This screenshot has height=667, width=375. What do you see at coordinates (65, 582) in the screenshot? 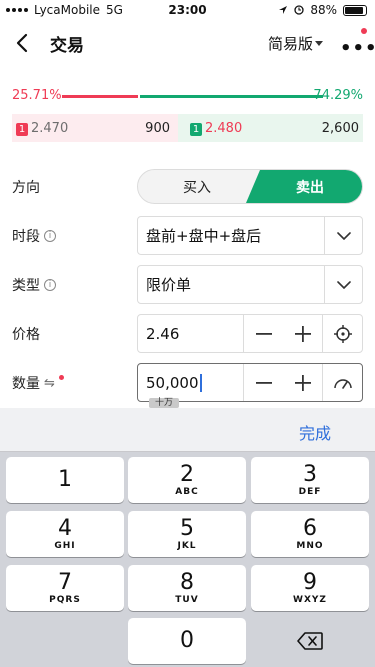
I see `key-digit: 7` at bounding box center [65, 582].